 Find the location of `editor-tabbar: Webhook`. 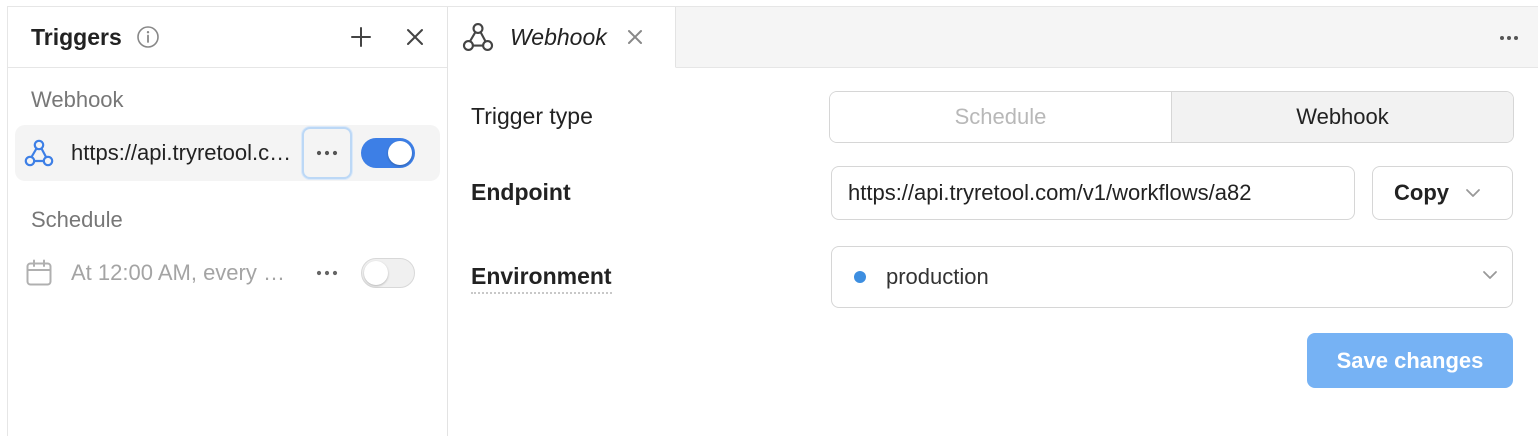

editor-tabbar: Webhook is located at coordinates (993, 37).